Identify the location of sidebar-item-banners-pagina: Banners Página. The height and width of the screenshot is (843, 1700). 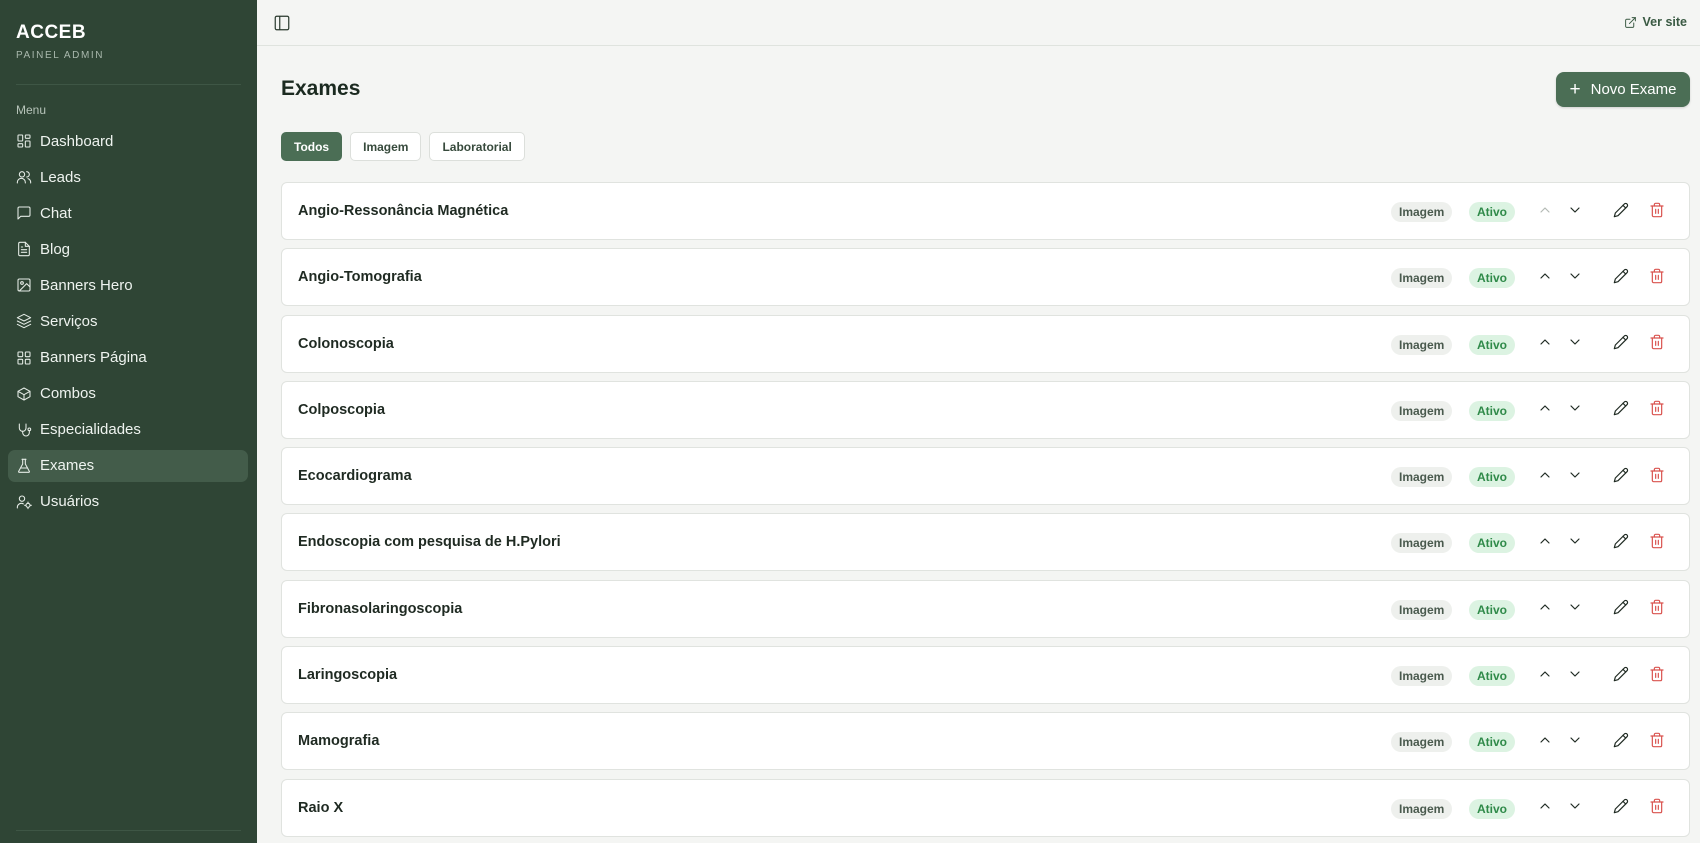
(128, 358).